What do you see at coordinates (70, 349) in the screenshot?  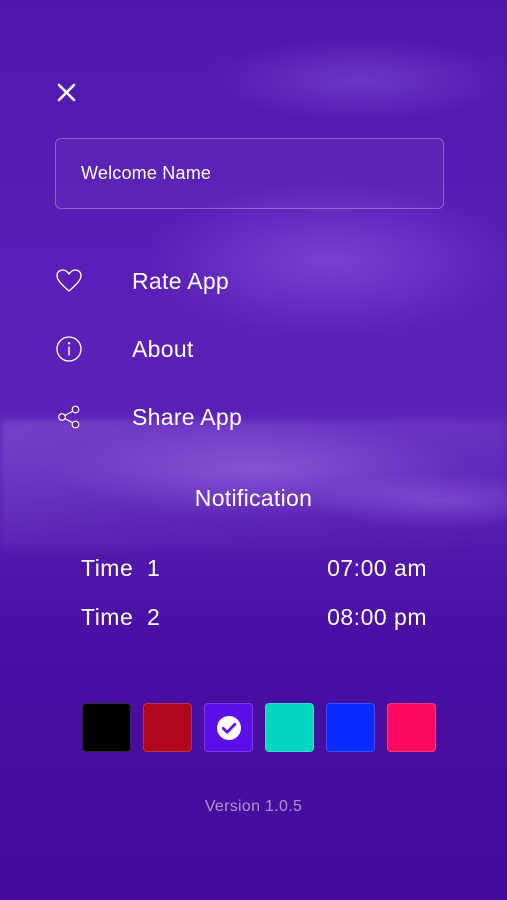 I see `info-icon` at bounding box center [70, 349].